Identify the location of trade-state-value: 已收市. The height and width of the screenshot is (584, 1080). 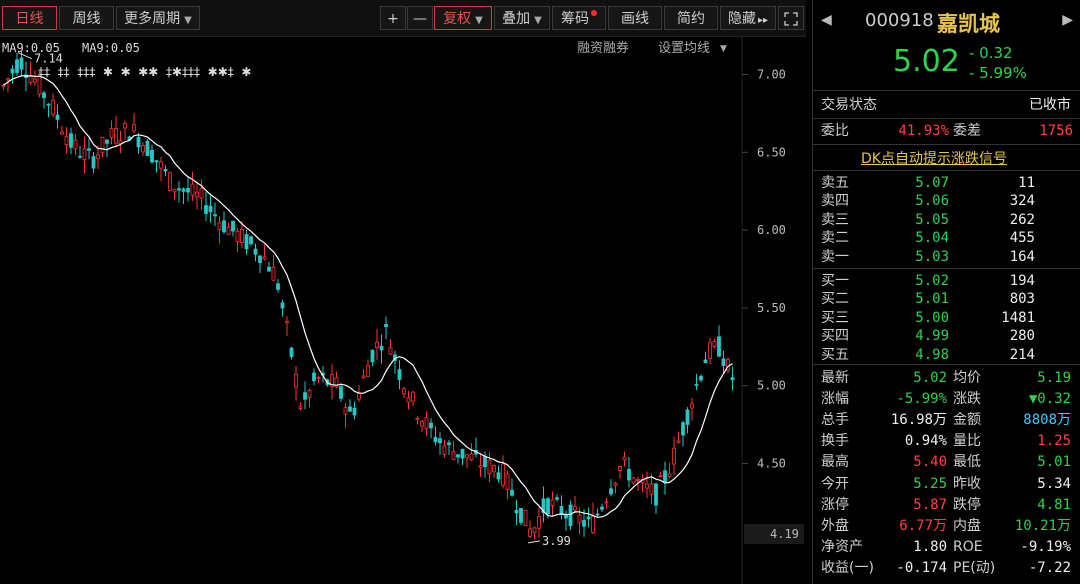
(1050, 105).